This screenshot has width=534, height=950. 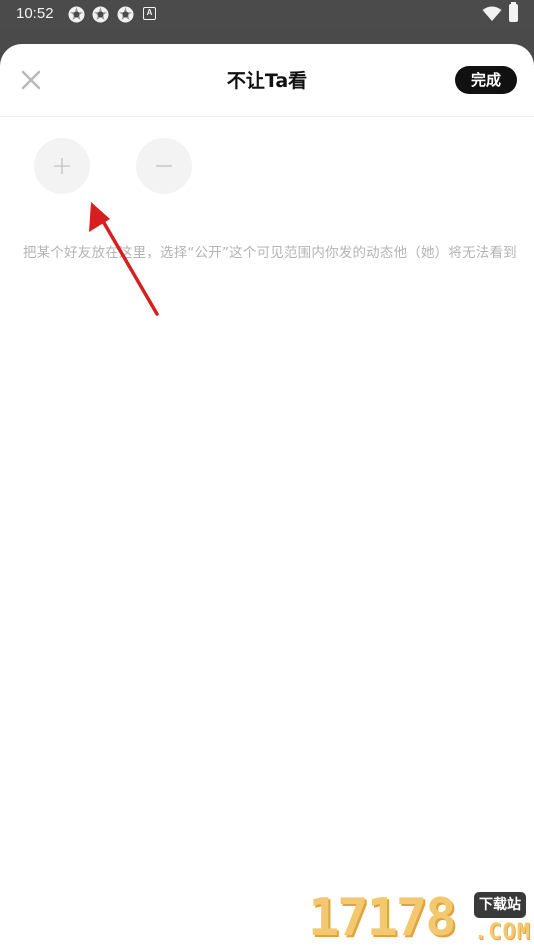 I want to click on wifi-icon, so click(x=492, y=13).